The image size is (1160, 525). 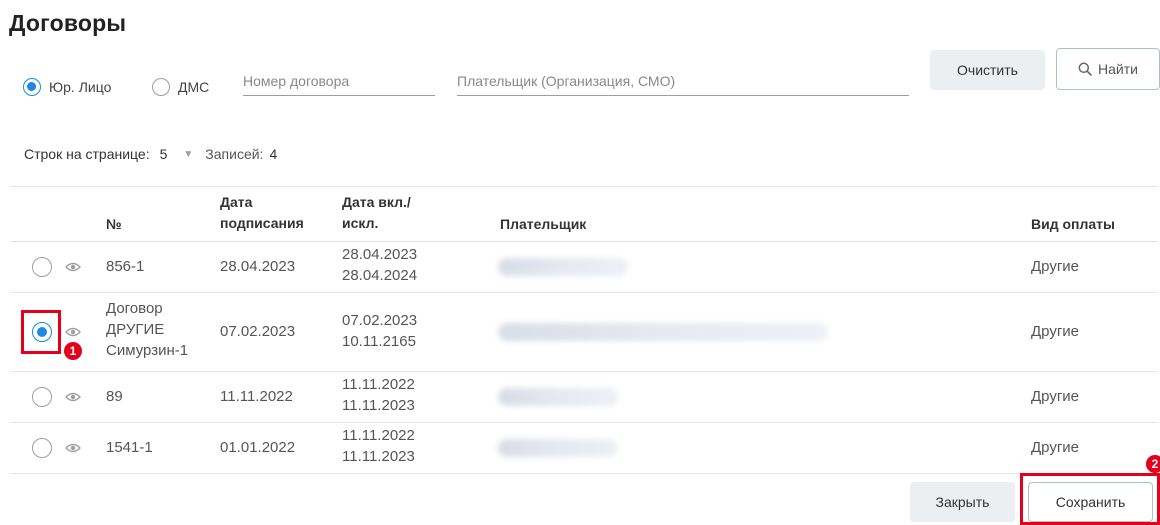 What do you see at coordinates (161, 87) in the screenshot?
I see `radio-dms-control` at bounding box center [161, 87].